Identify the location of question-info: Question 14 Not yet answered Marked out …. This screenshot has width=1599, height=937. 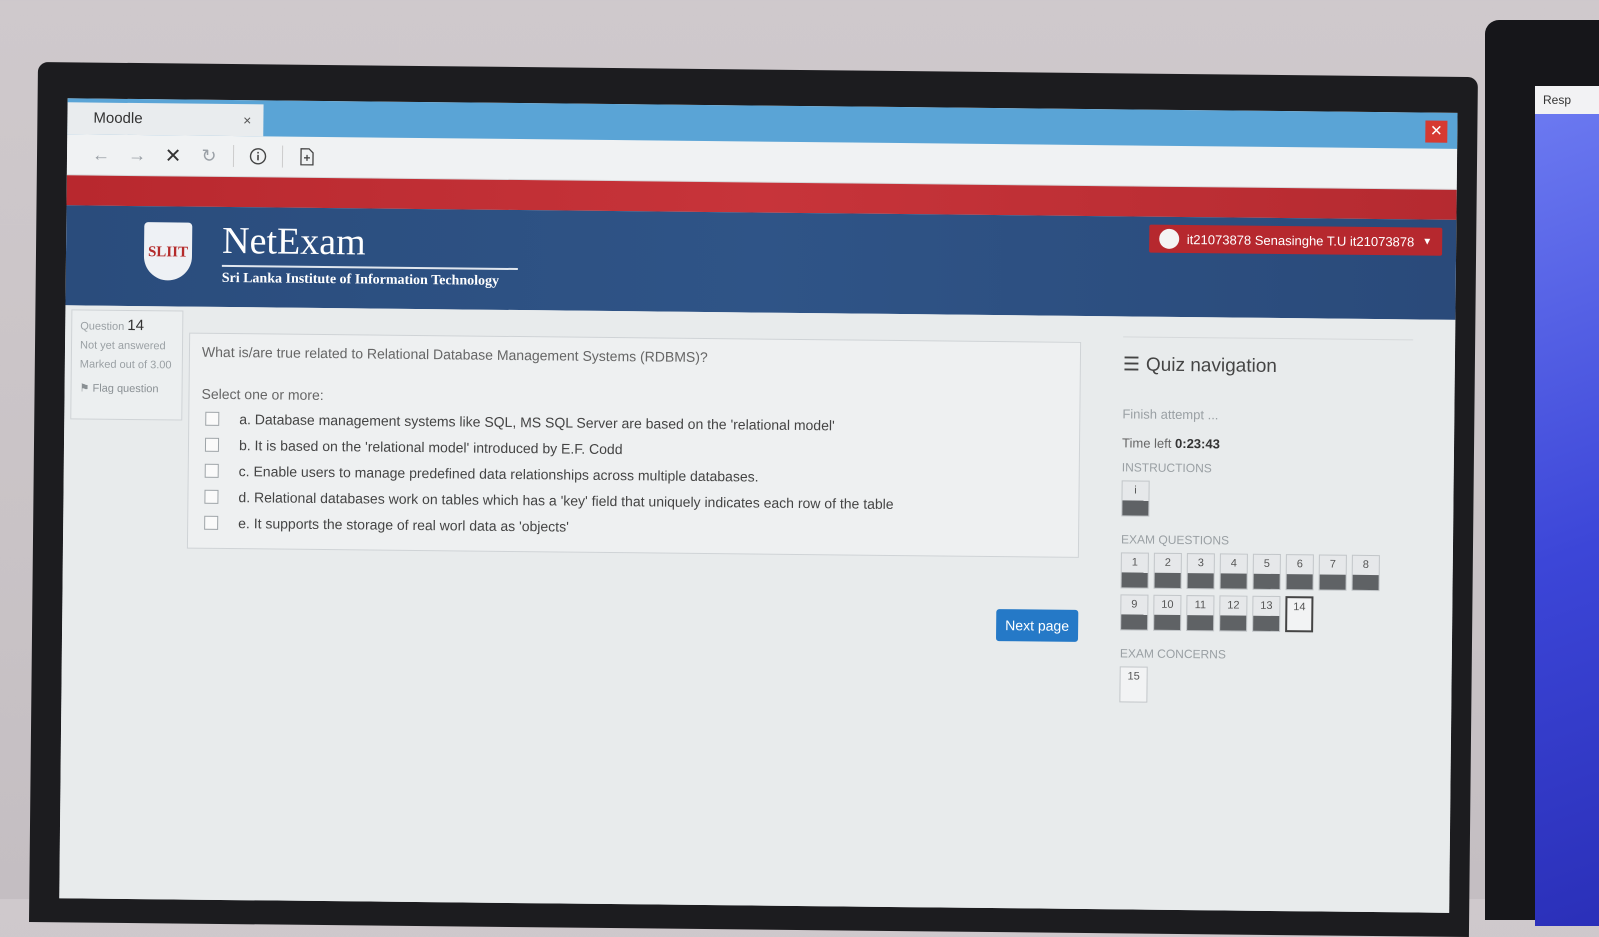
(127, 365).